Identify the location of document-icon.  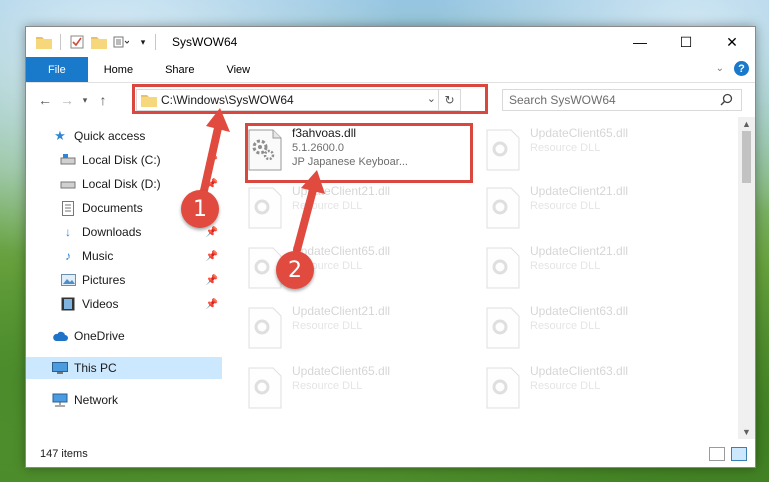
(68, 208).